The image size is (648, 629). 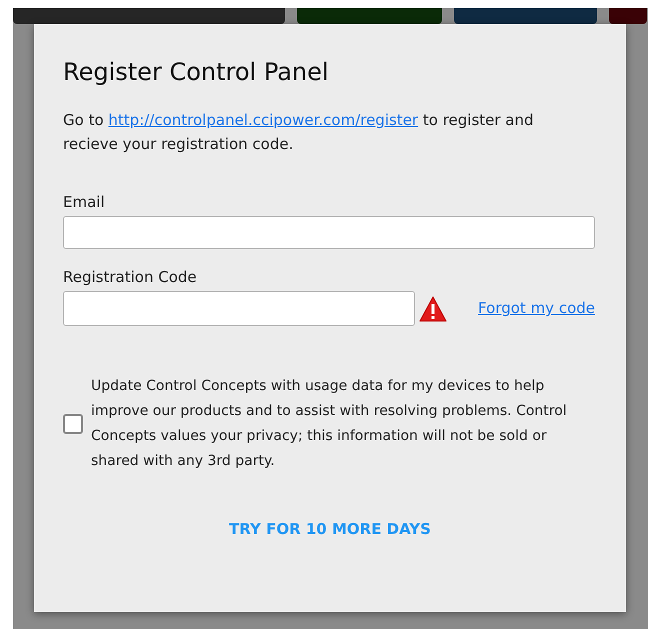 I want to click on consent-text: Update Control Concepts with usage data for my devices to help improve our products and to assist with resolving problems. Control Concepts values your privacy; this information will not be sold or shared with any 3rd party., so click(x=329, y=424).